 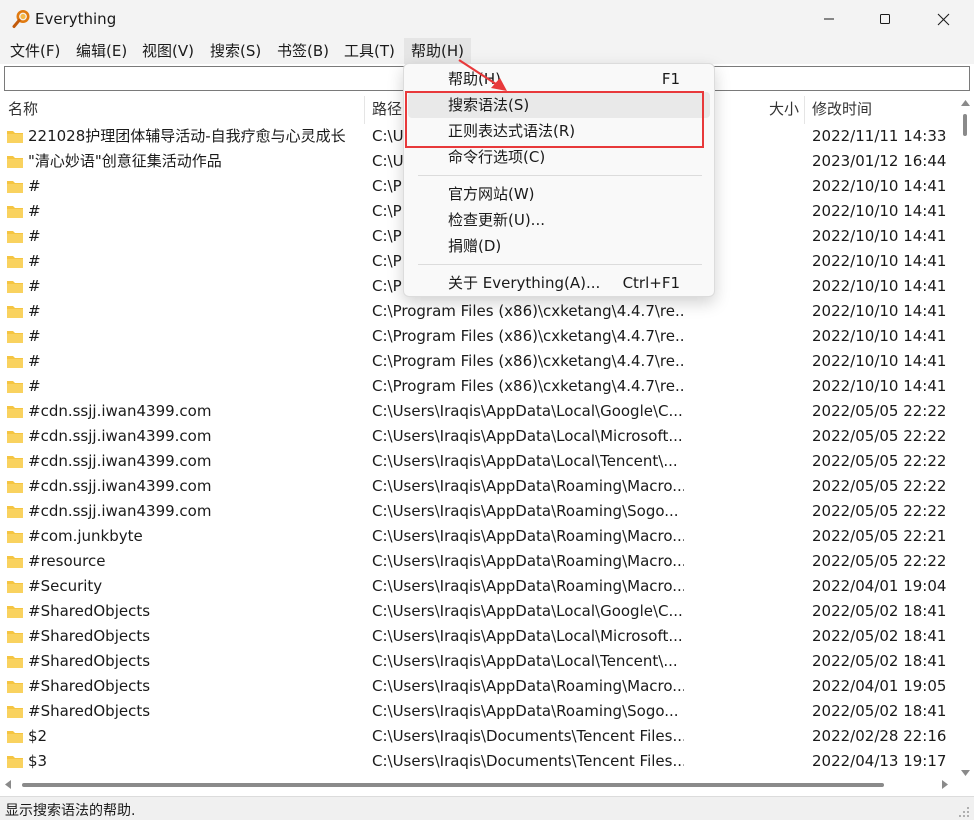 What do you see at coordinates (387, 109) in the screenshot?
I see `column-header-path: 路径` at bounding box center [387, 109].